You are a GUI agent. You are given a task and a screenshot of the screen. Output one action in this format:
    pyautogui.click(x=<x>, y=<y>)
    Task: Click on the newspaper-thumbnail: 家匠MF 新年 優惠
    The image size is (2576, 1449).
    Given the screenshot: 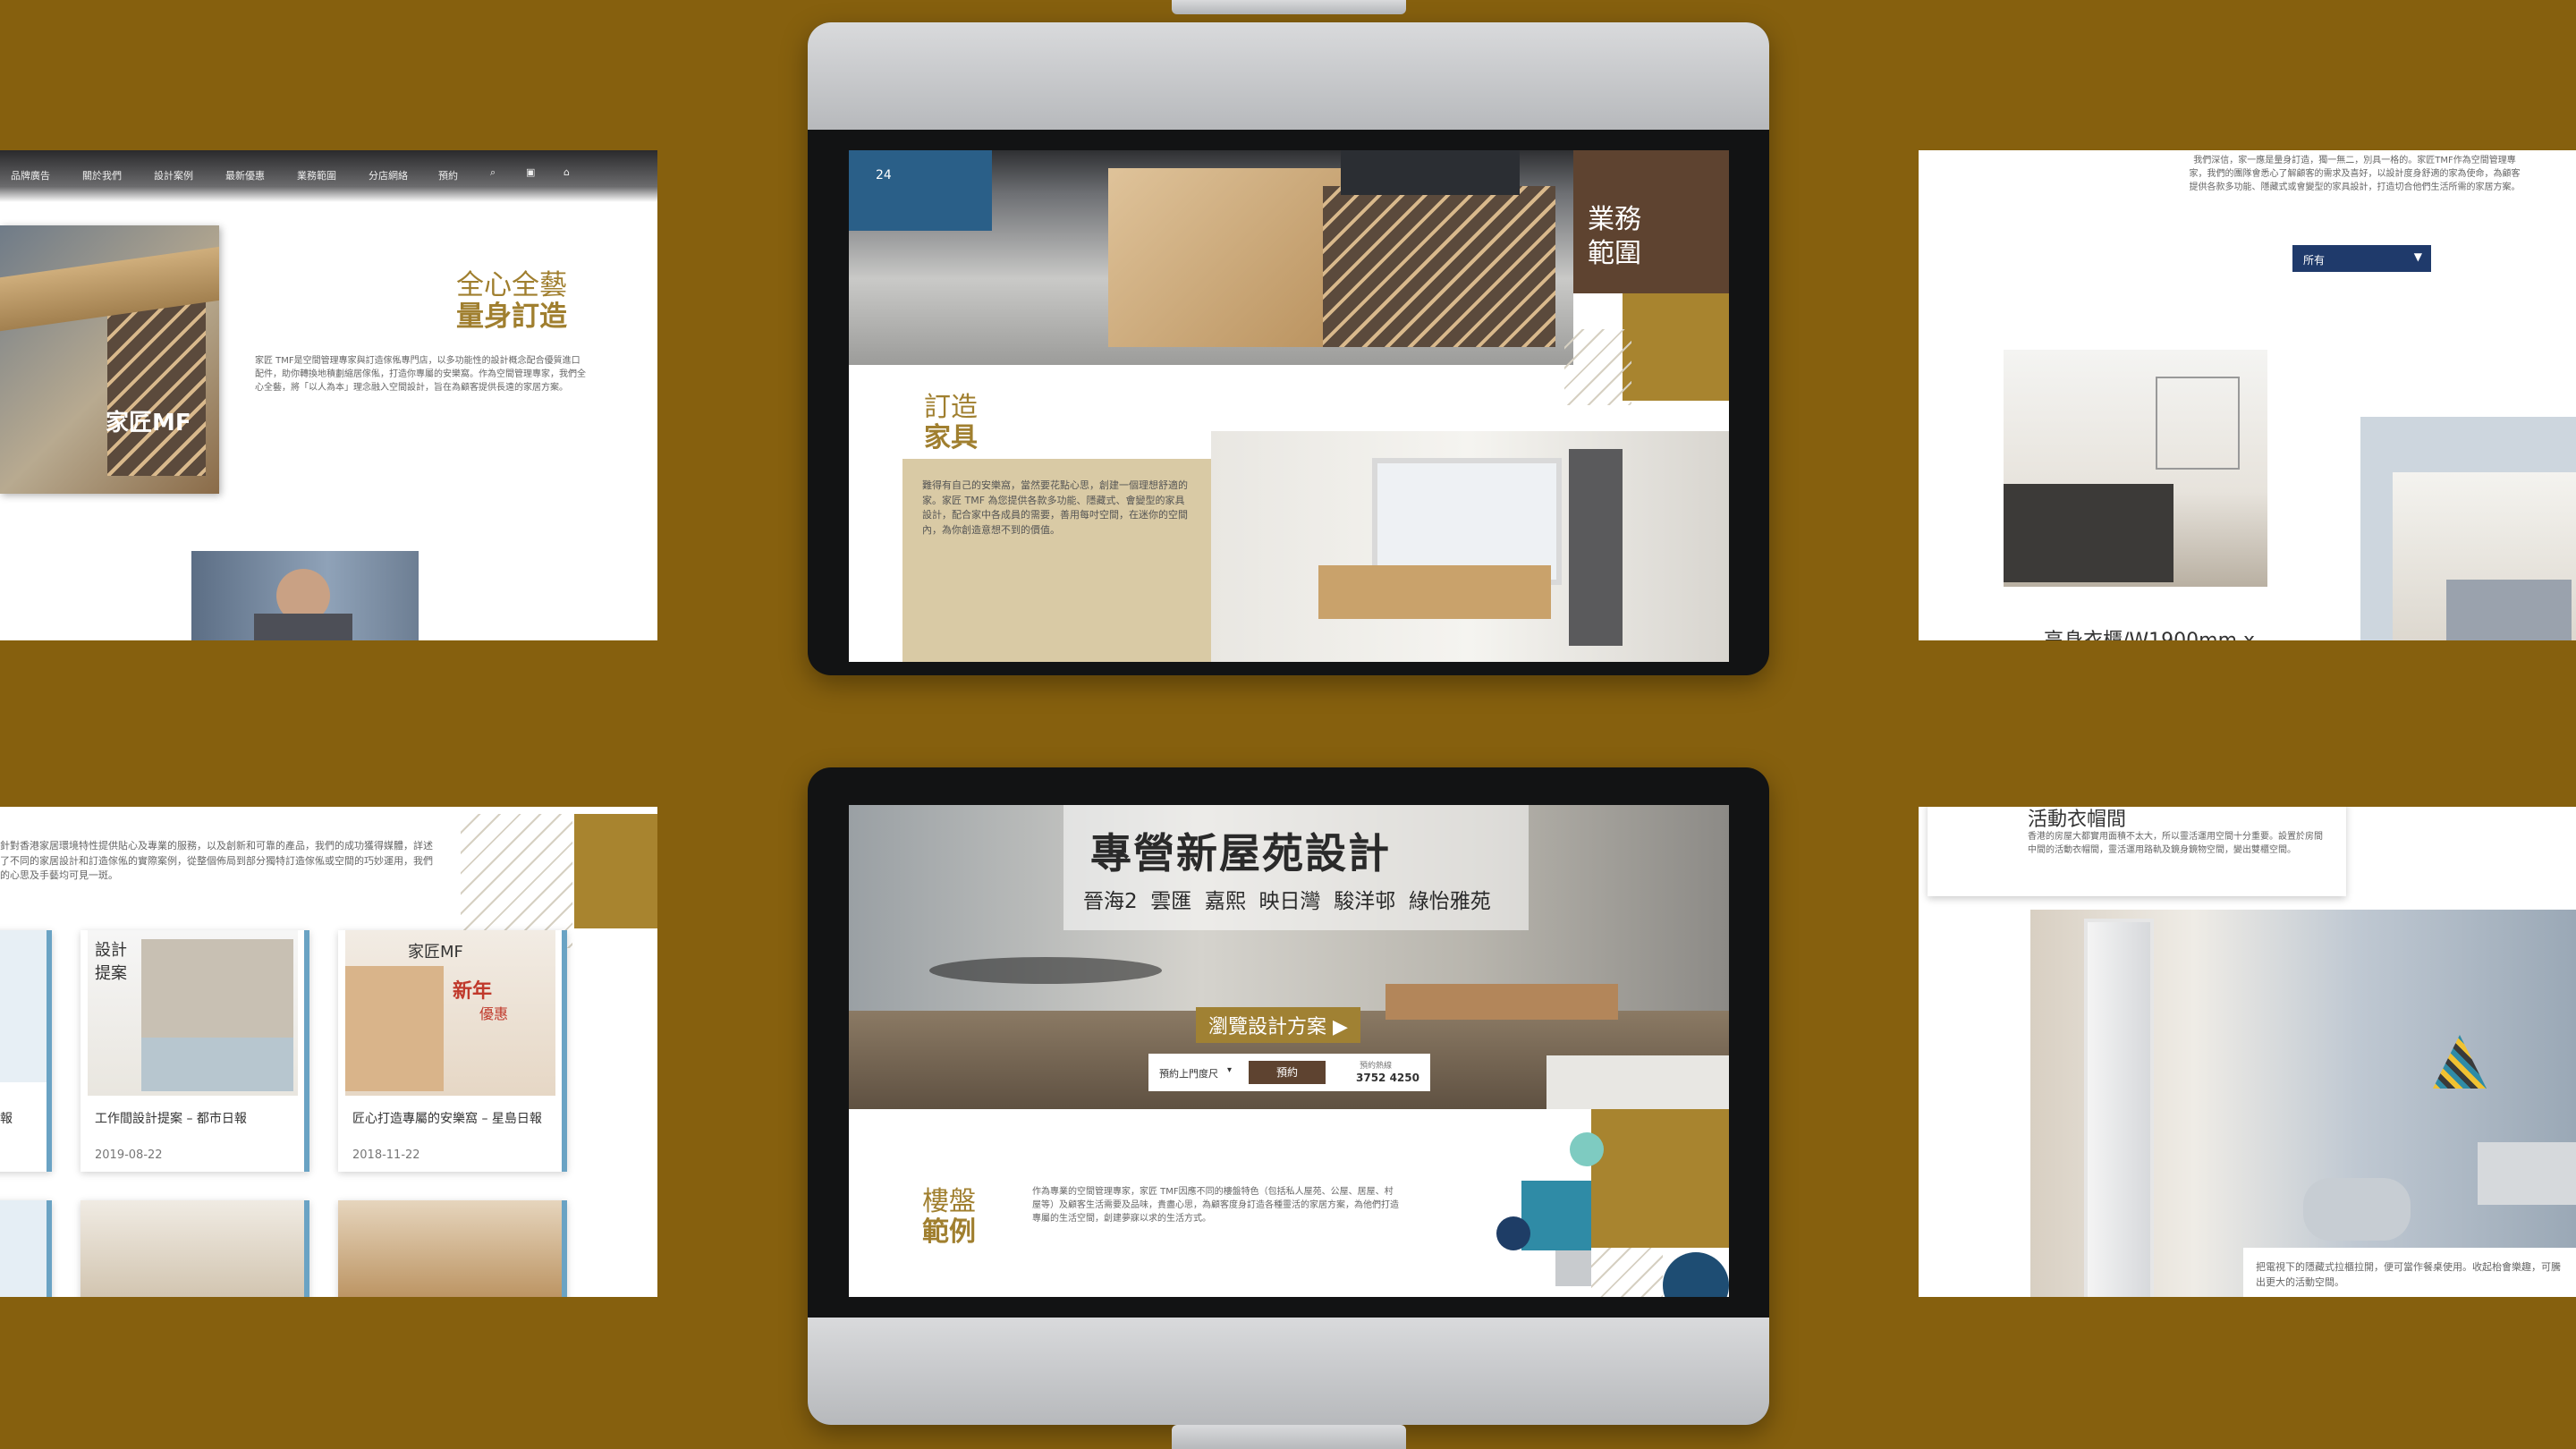 What is the action you would take?
    pyautogui.click(x=450, y=1013)
    